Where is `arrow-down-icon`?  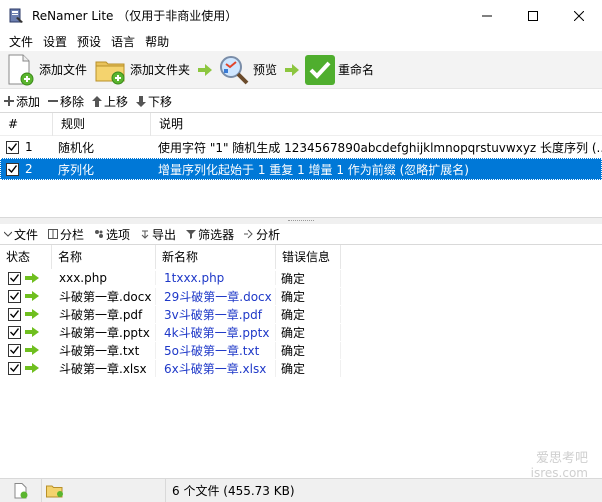
arrow-down-icon is located at coordinates (141, 101).